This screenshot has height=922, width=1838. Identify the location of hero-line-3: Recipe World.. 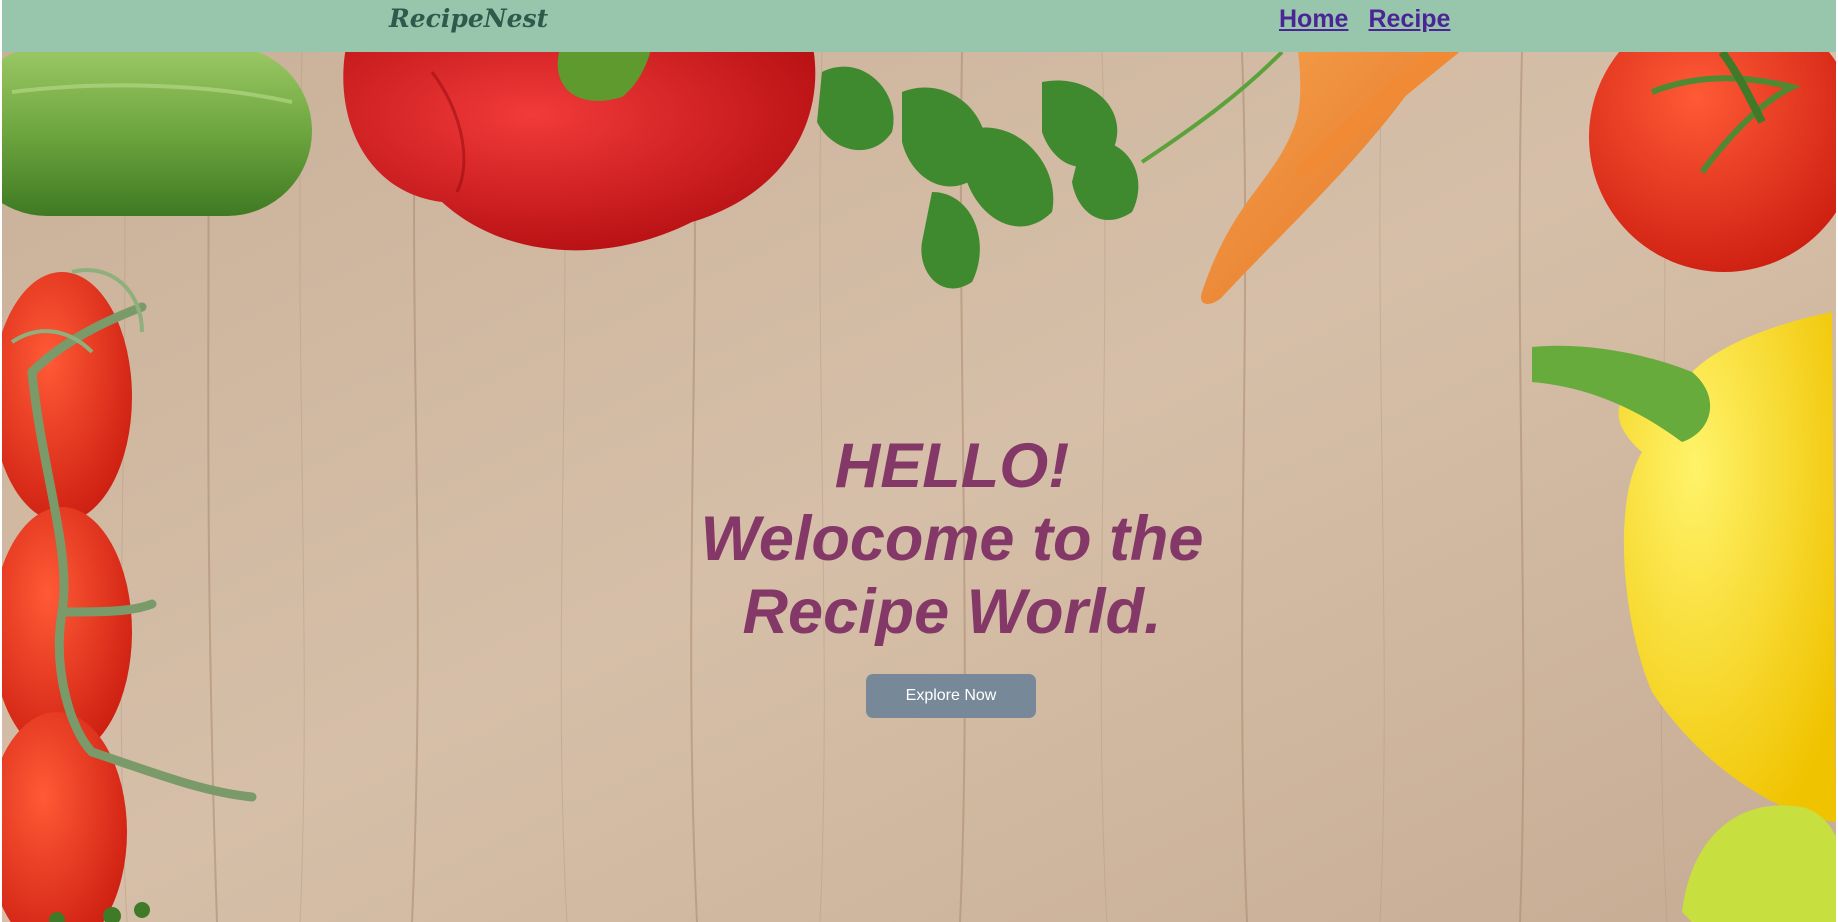
(952, 612).